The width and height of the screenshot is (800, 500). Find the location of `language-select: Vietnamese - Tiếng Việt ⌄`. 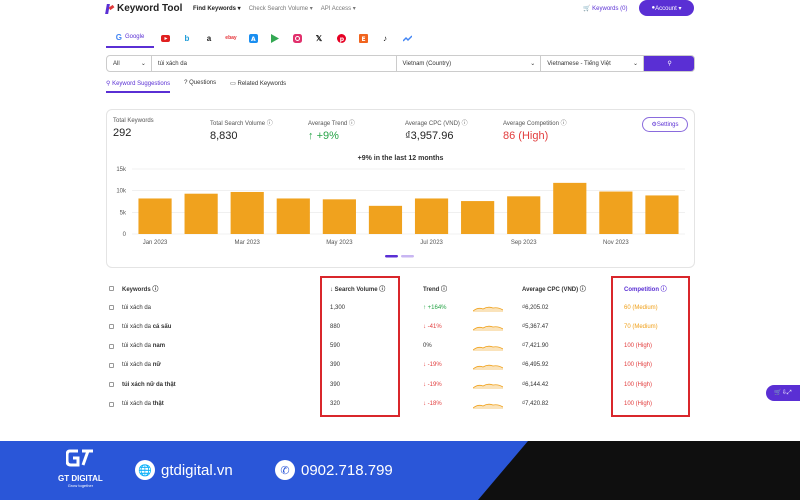

language-select: Vietnamese - Tiếng Việt ⌄ is located at coordinates (593, 63).